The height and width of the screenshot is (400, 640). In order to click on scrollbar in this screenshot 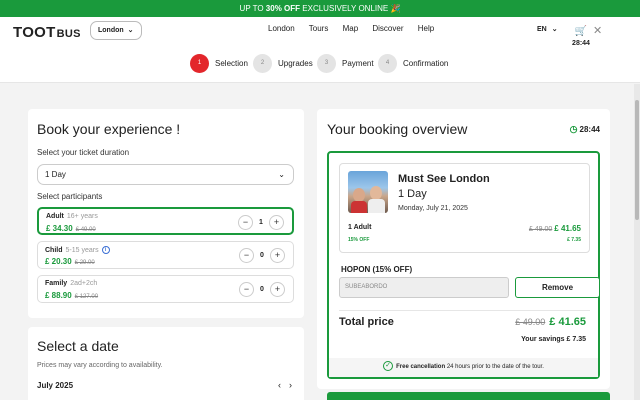, I will do `click(637, 242)`.